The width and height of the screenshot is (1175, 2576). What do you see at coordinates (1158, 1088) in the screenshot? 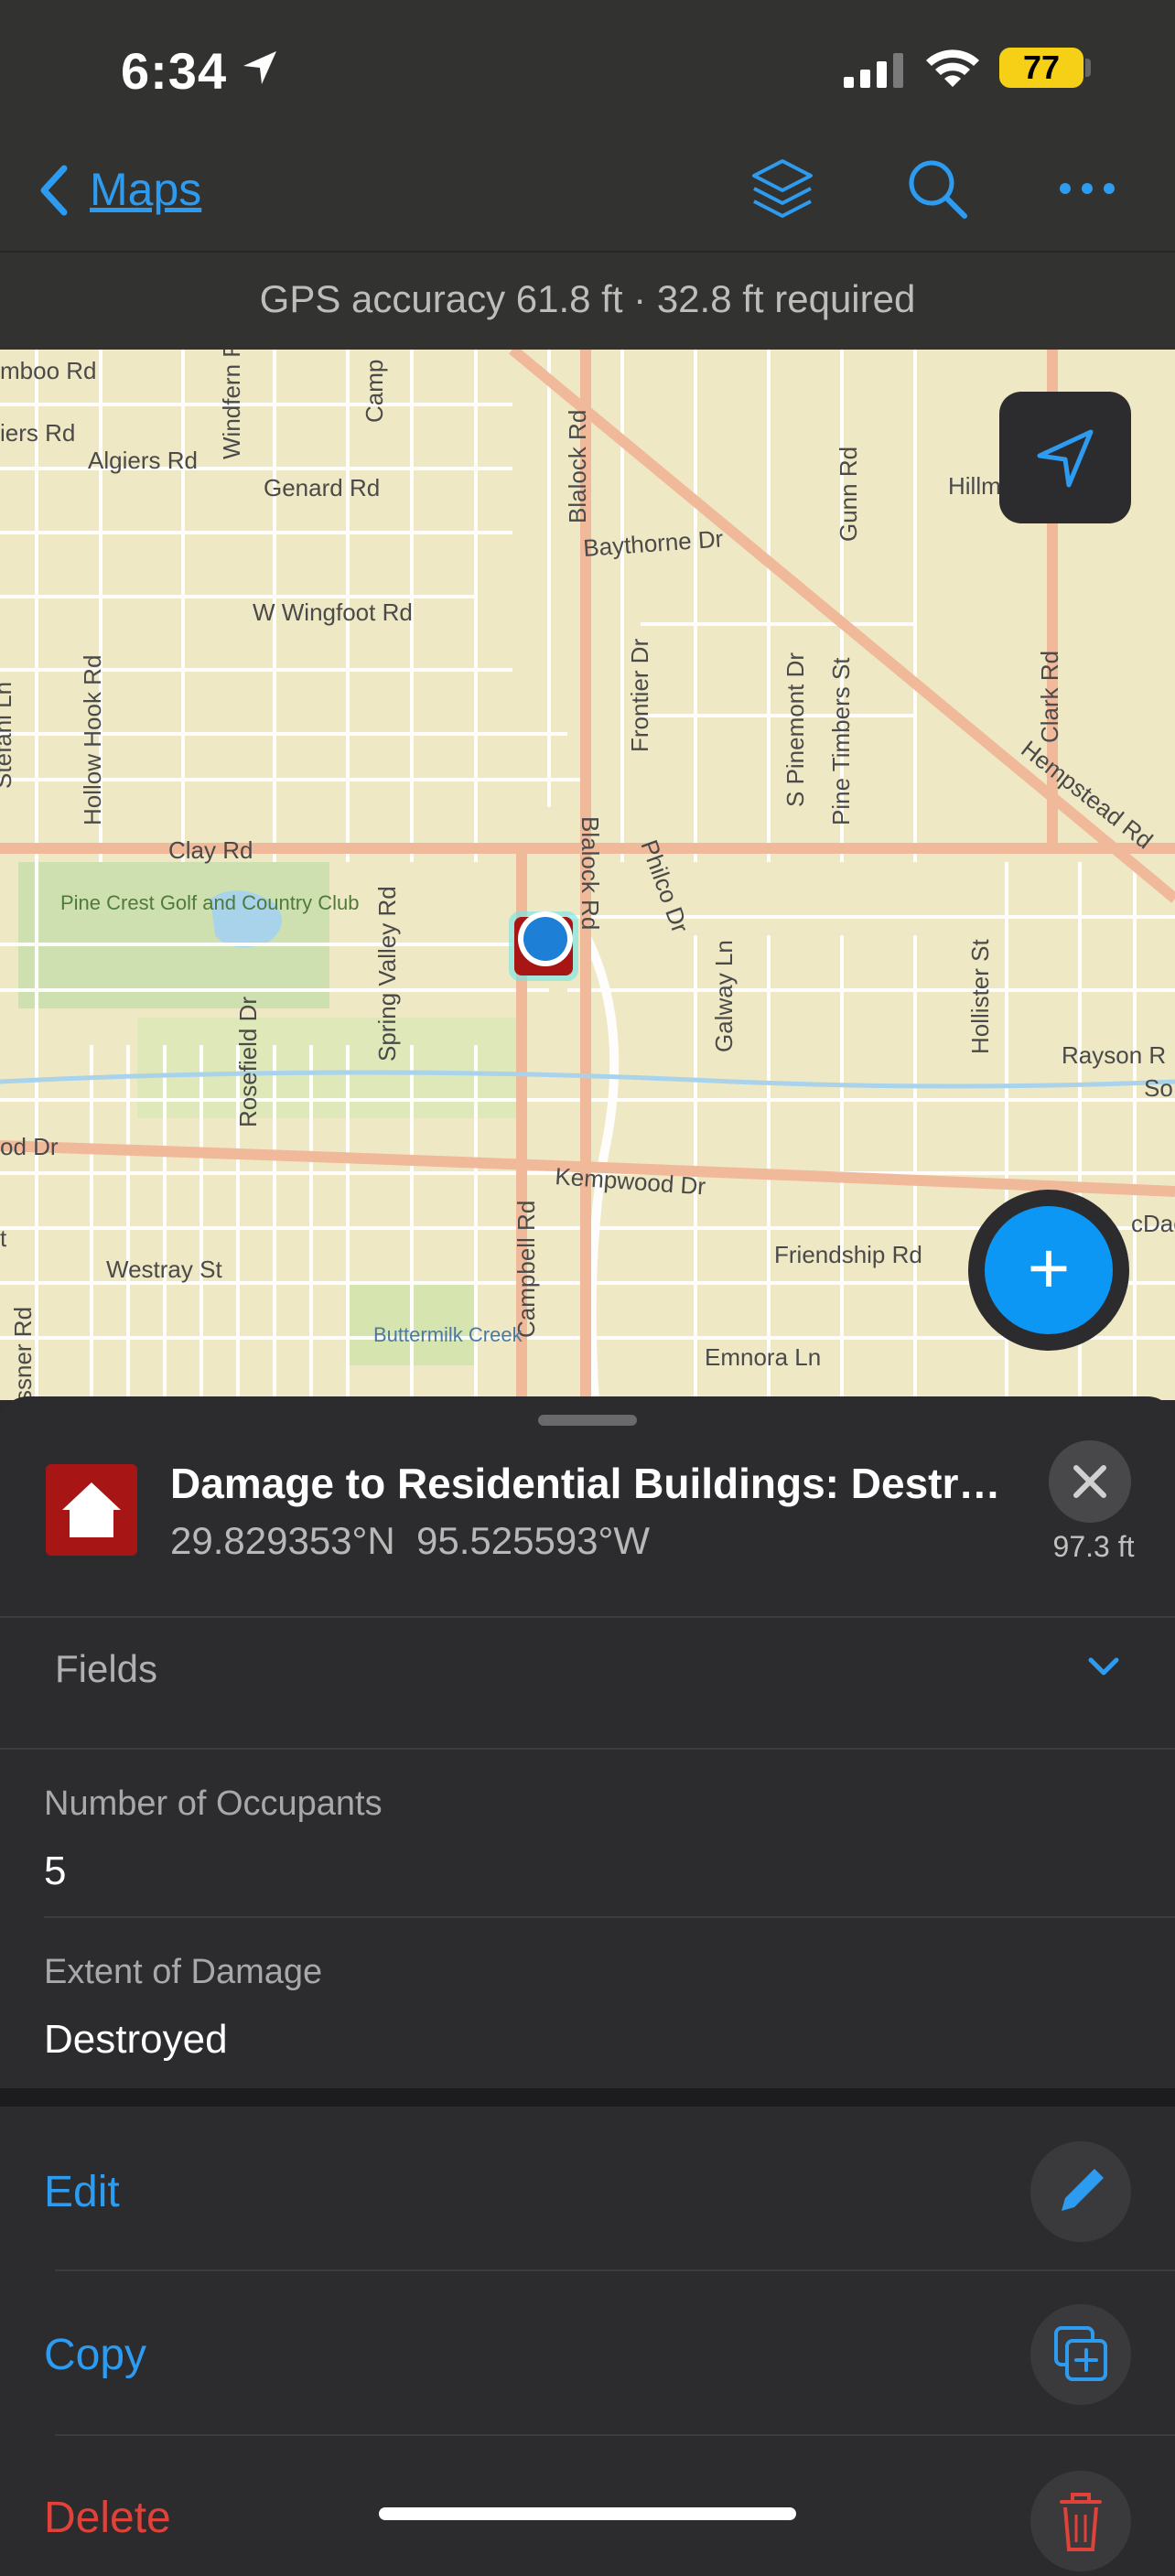
I see `map-label: So` at bounding box center [1158, 1088].